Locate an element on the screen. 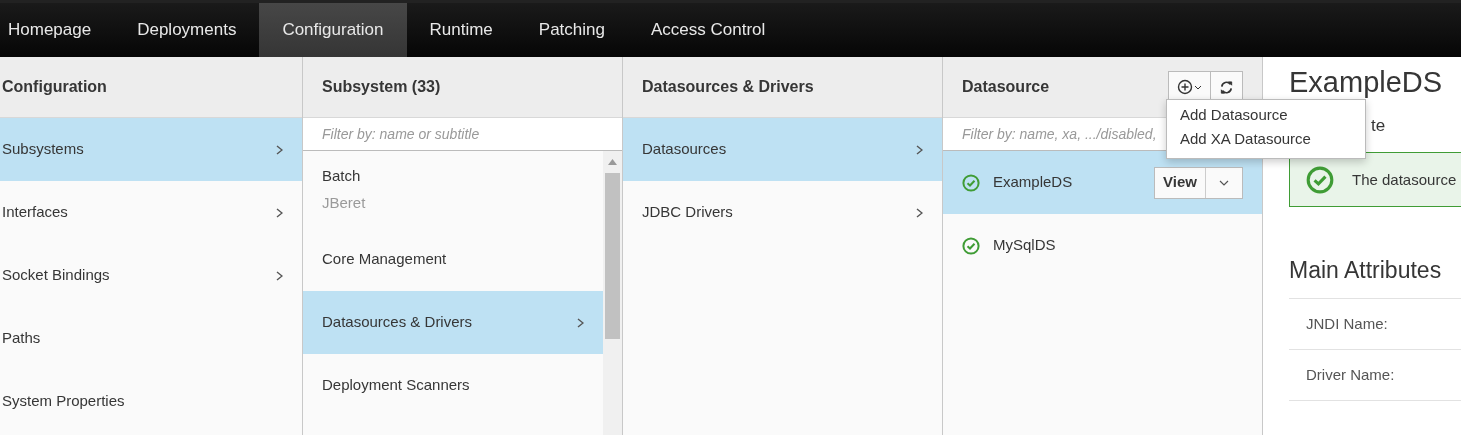 This screenshot has height=435, width=1461. item-subtitle: JBeret is located at coordinates (344, 202).